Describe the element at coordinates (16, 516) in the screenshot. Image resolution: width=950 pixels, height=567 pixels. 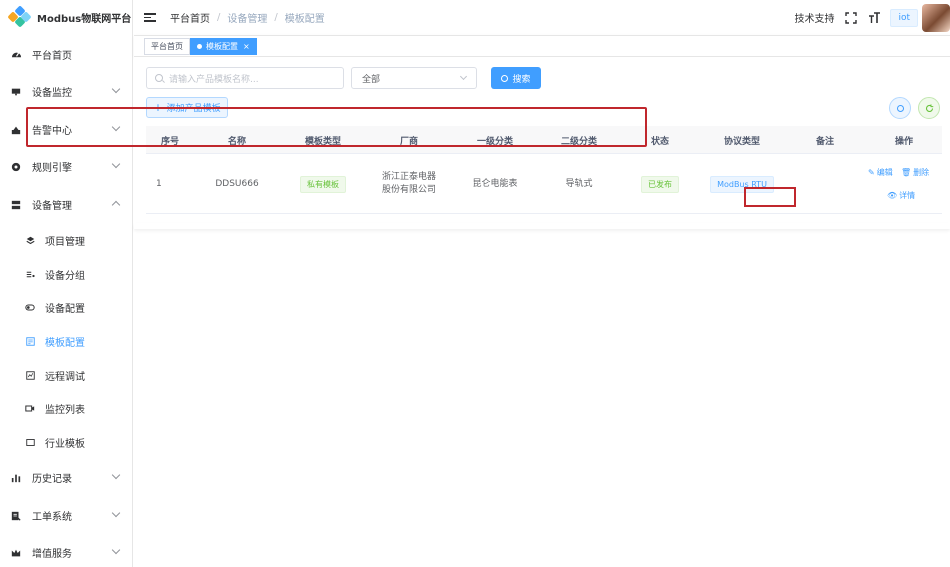
I see `ticket-icon` at that location.